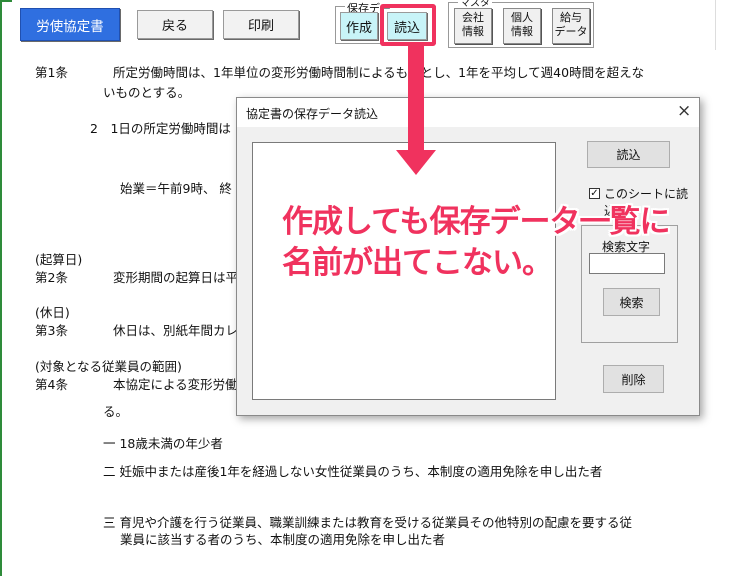 Image resolution: width=739 pixels, height=576 pixels. I want to click on close-icon: ×, so click(684, 111).